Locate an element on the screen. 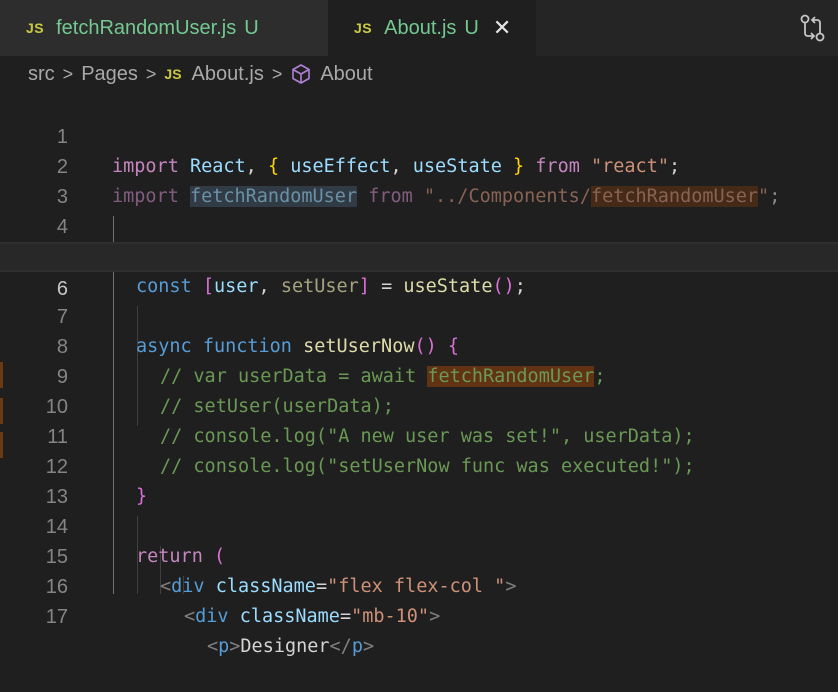  breadcrumb-src: src is located at coordinates (41, 74).